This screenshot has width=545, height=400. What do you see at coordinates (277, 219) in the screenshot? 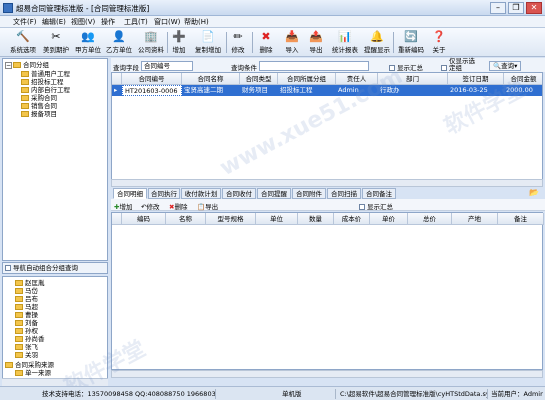
I see `column-header: 单位` at bounding box center [277, 219].